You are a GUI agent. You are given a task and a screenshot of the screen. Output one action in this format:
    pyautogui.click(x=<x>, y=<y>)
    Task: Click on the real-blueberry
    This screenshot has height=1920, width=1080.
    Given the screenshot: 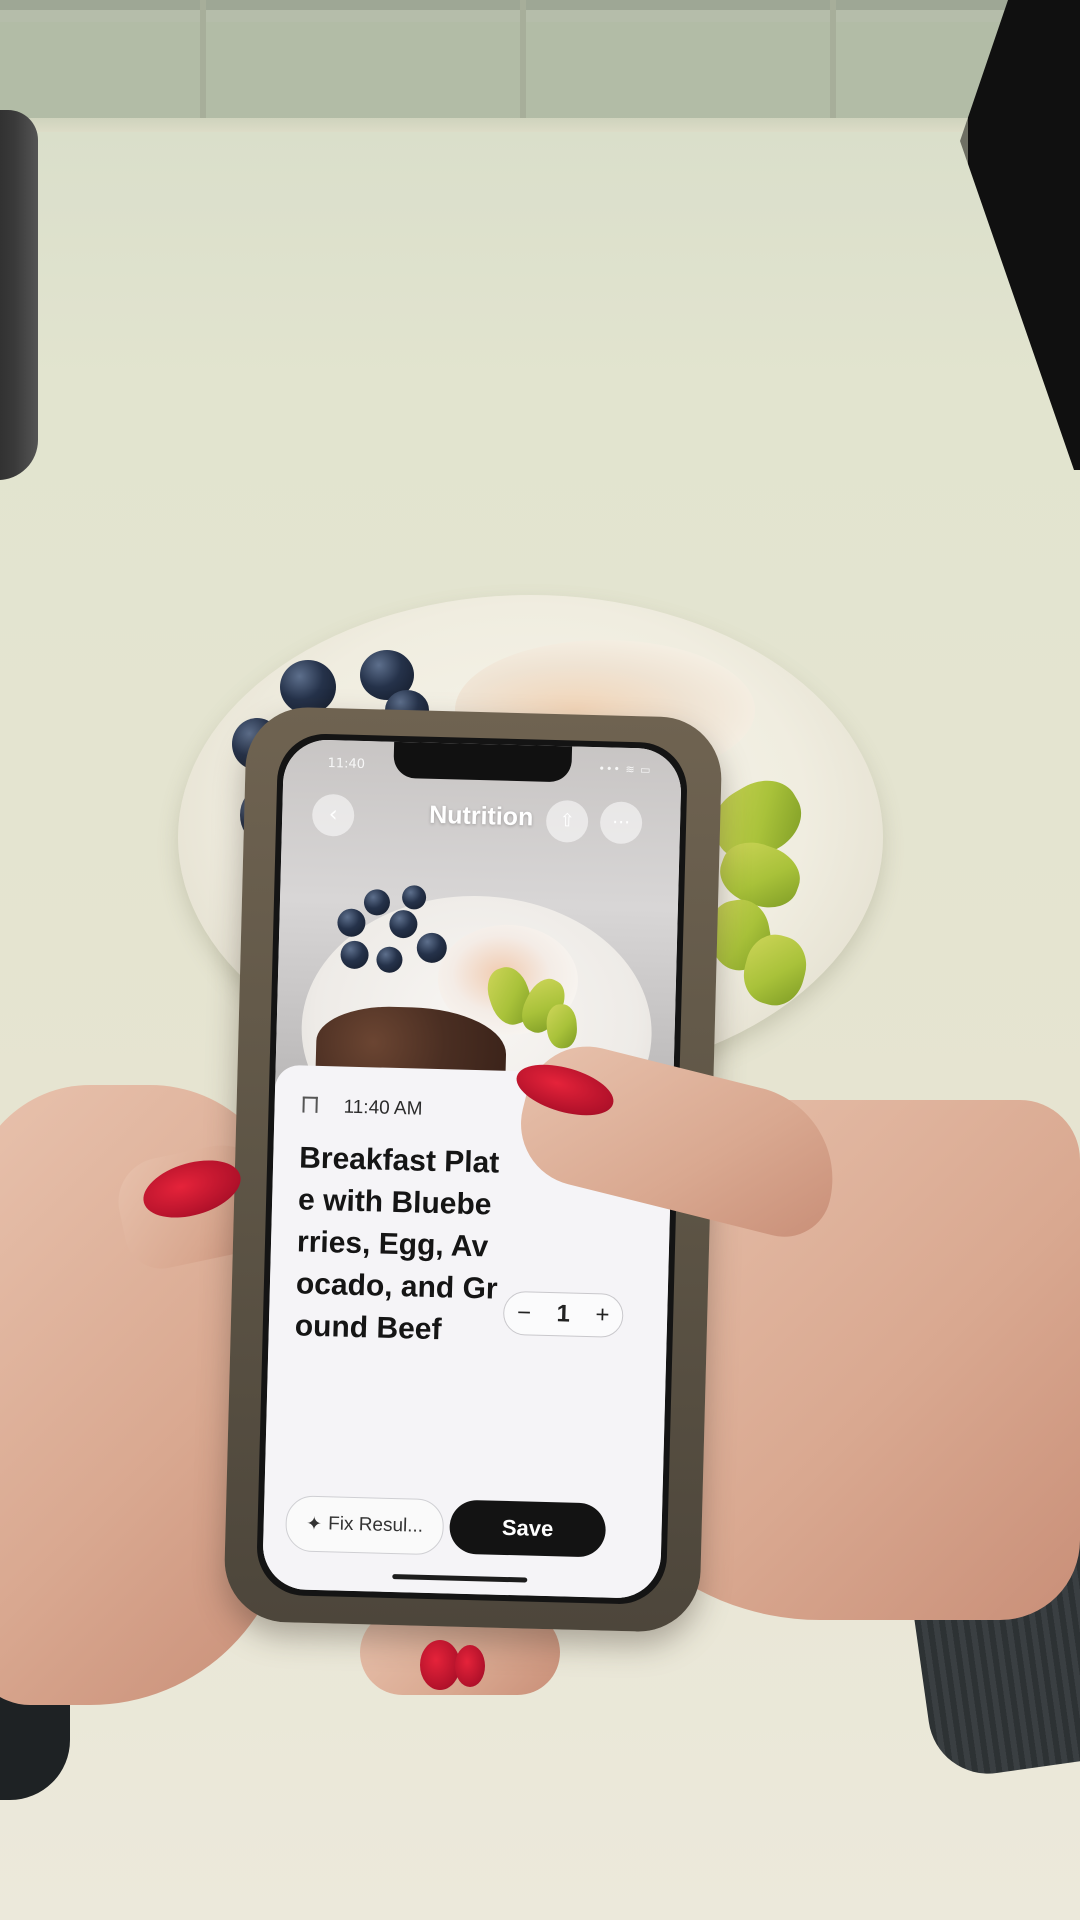 What is the action you would take?
    pyautogui.click(x=308, y=687)
    